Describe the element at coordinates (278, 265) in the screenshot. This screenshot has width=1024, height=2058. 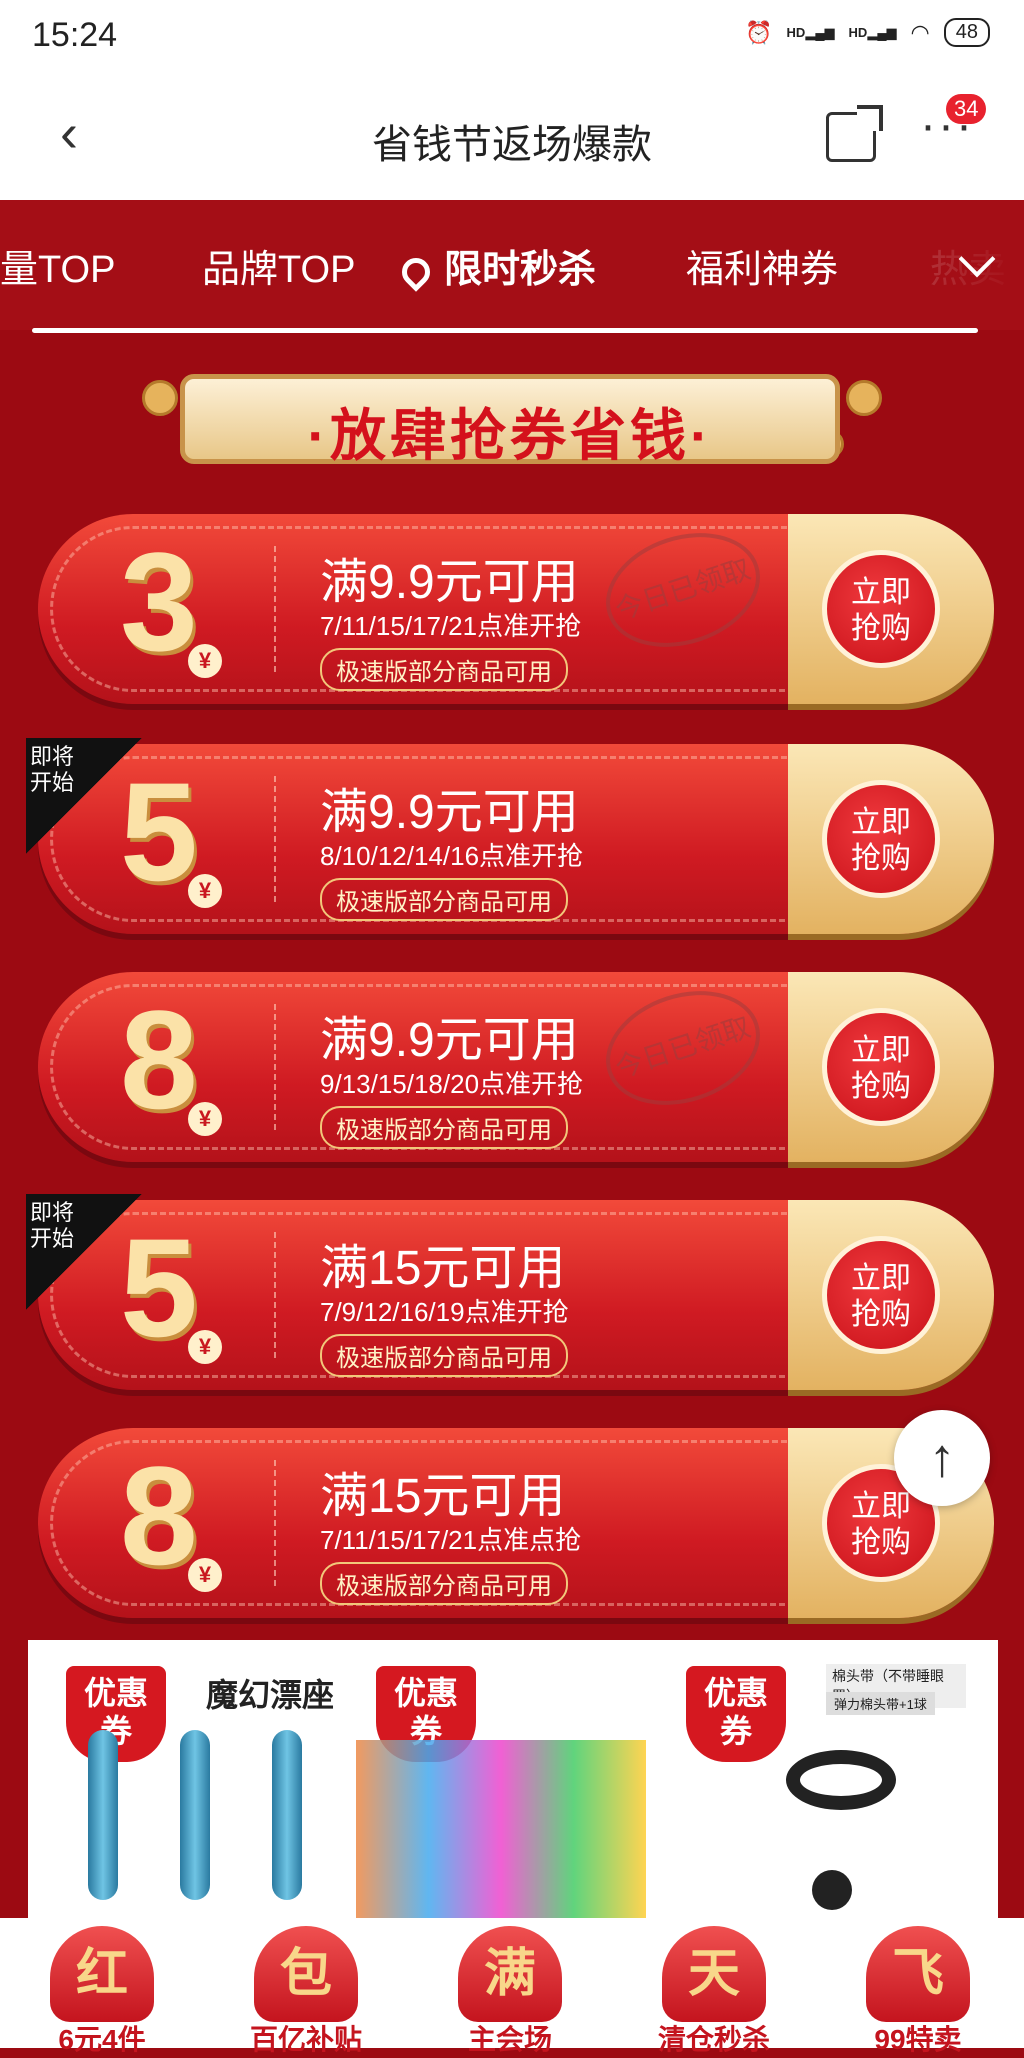
I see `tab-brand-top: 品牌TOP` at that location.